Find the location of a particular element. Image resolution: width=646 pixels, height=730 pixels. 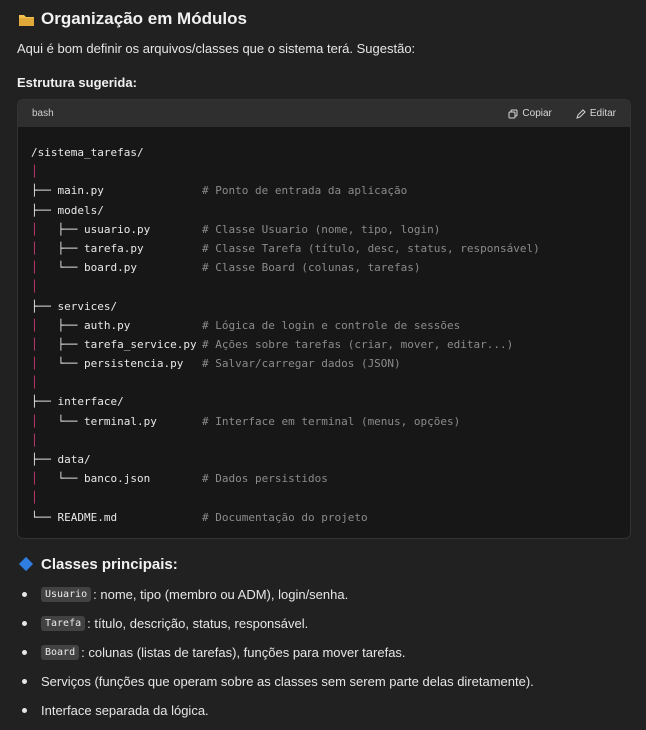

section-heading: Organização em Módulos is located at coordinates (132, 19).